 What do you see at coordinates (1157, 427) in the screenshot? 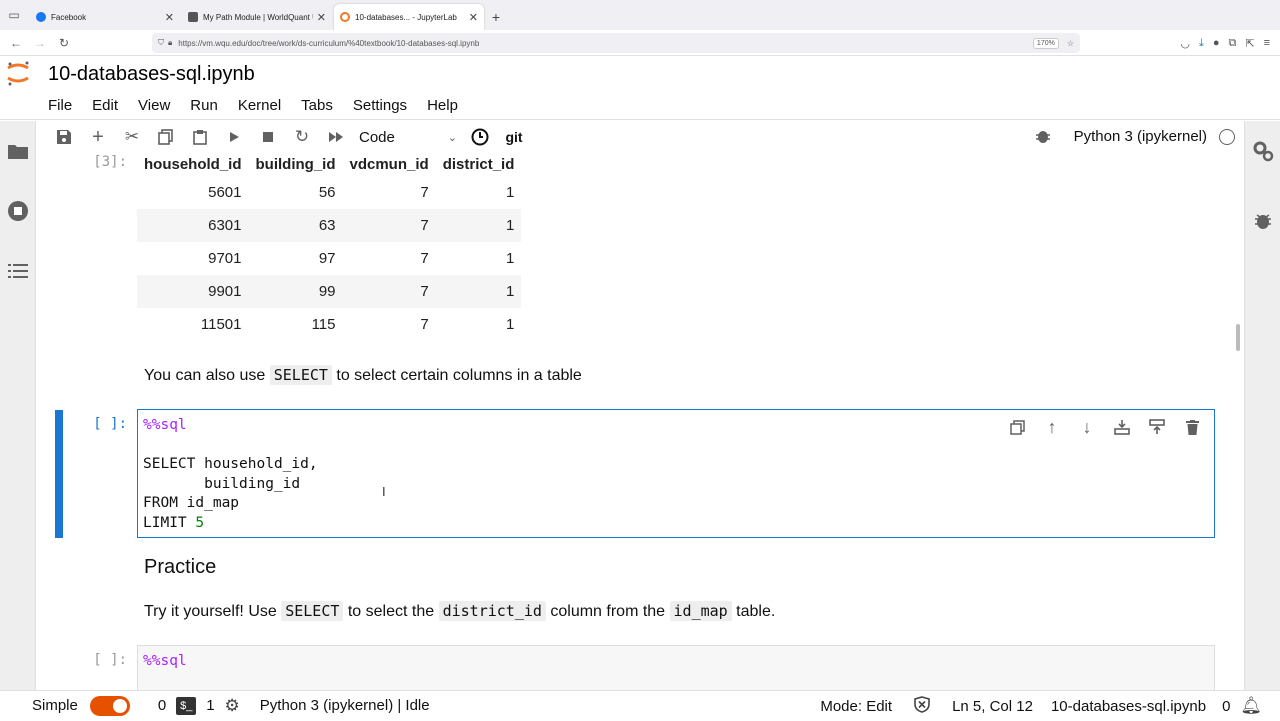
I see `insert-below-icon` at bounding box center [1157, 427].